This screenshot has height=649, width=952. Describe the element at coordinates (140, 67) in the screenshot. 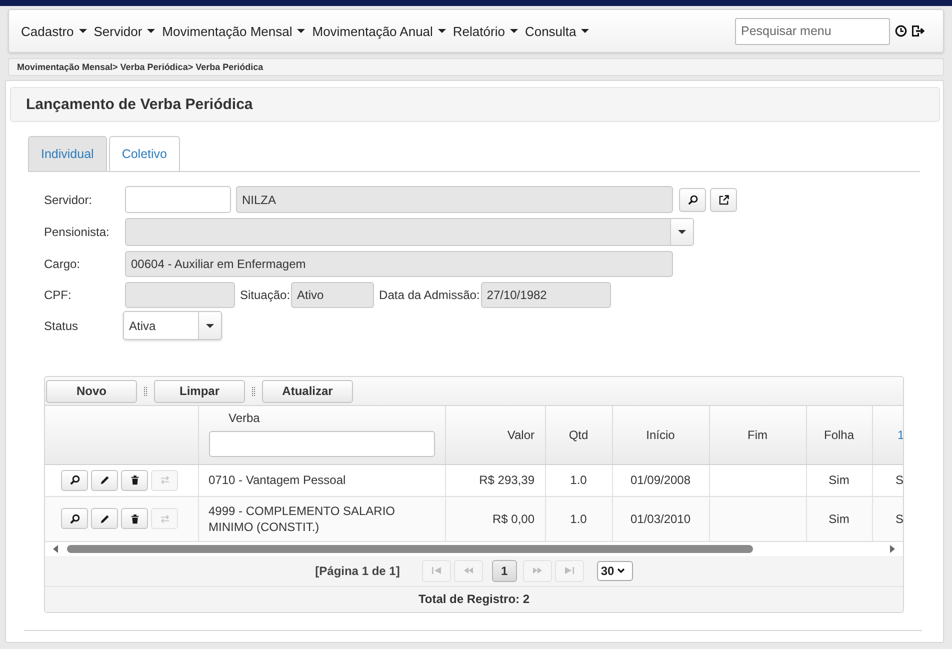

I see `breadcrumb-text: Movimentação Mensal> Verba Periódica> Verba Periódica` at that location.